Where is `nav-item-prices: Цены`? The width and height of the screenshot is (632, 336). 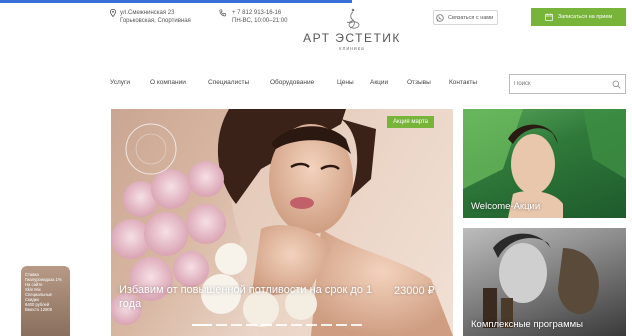
nav-item-prices: Цены is located at coordinates (345, 82).